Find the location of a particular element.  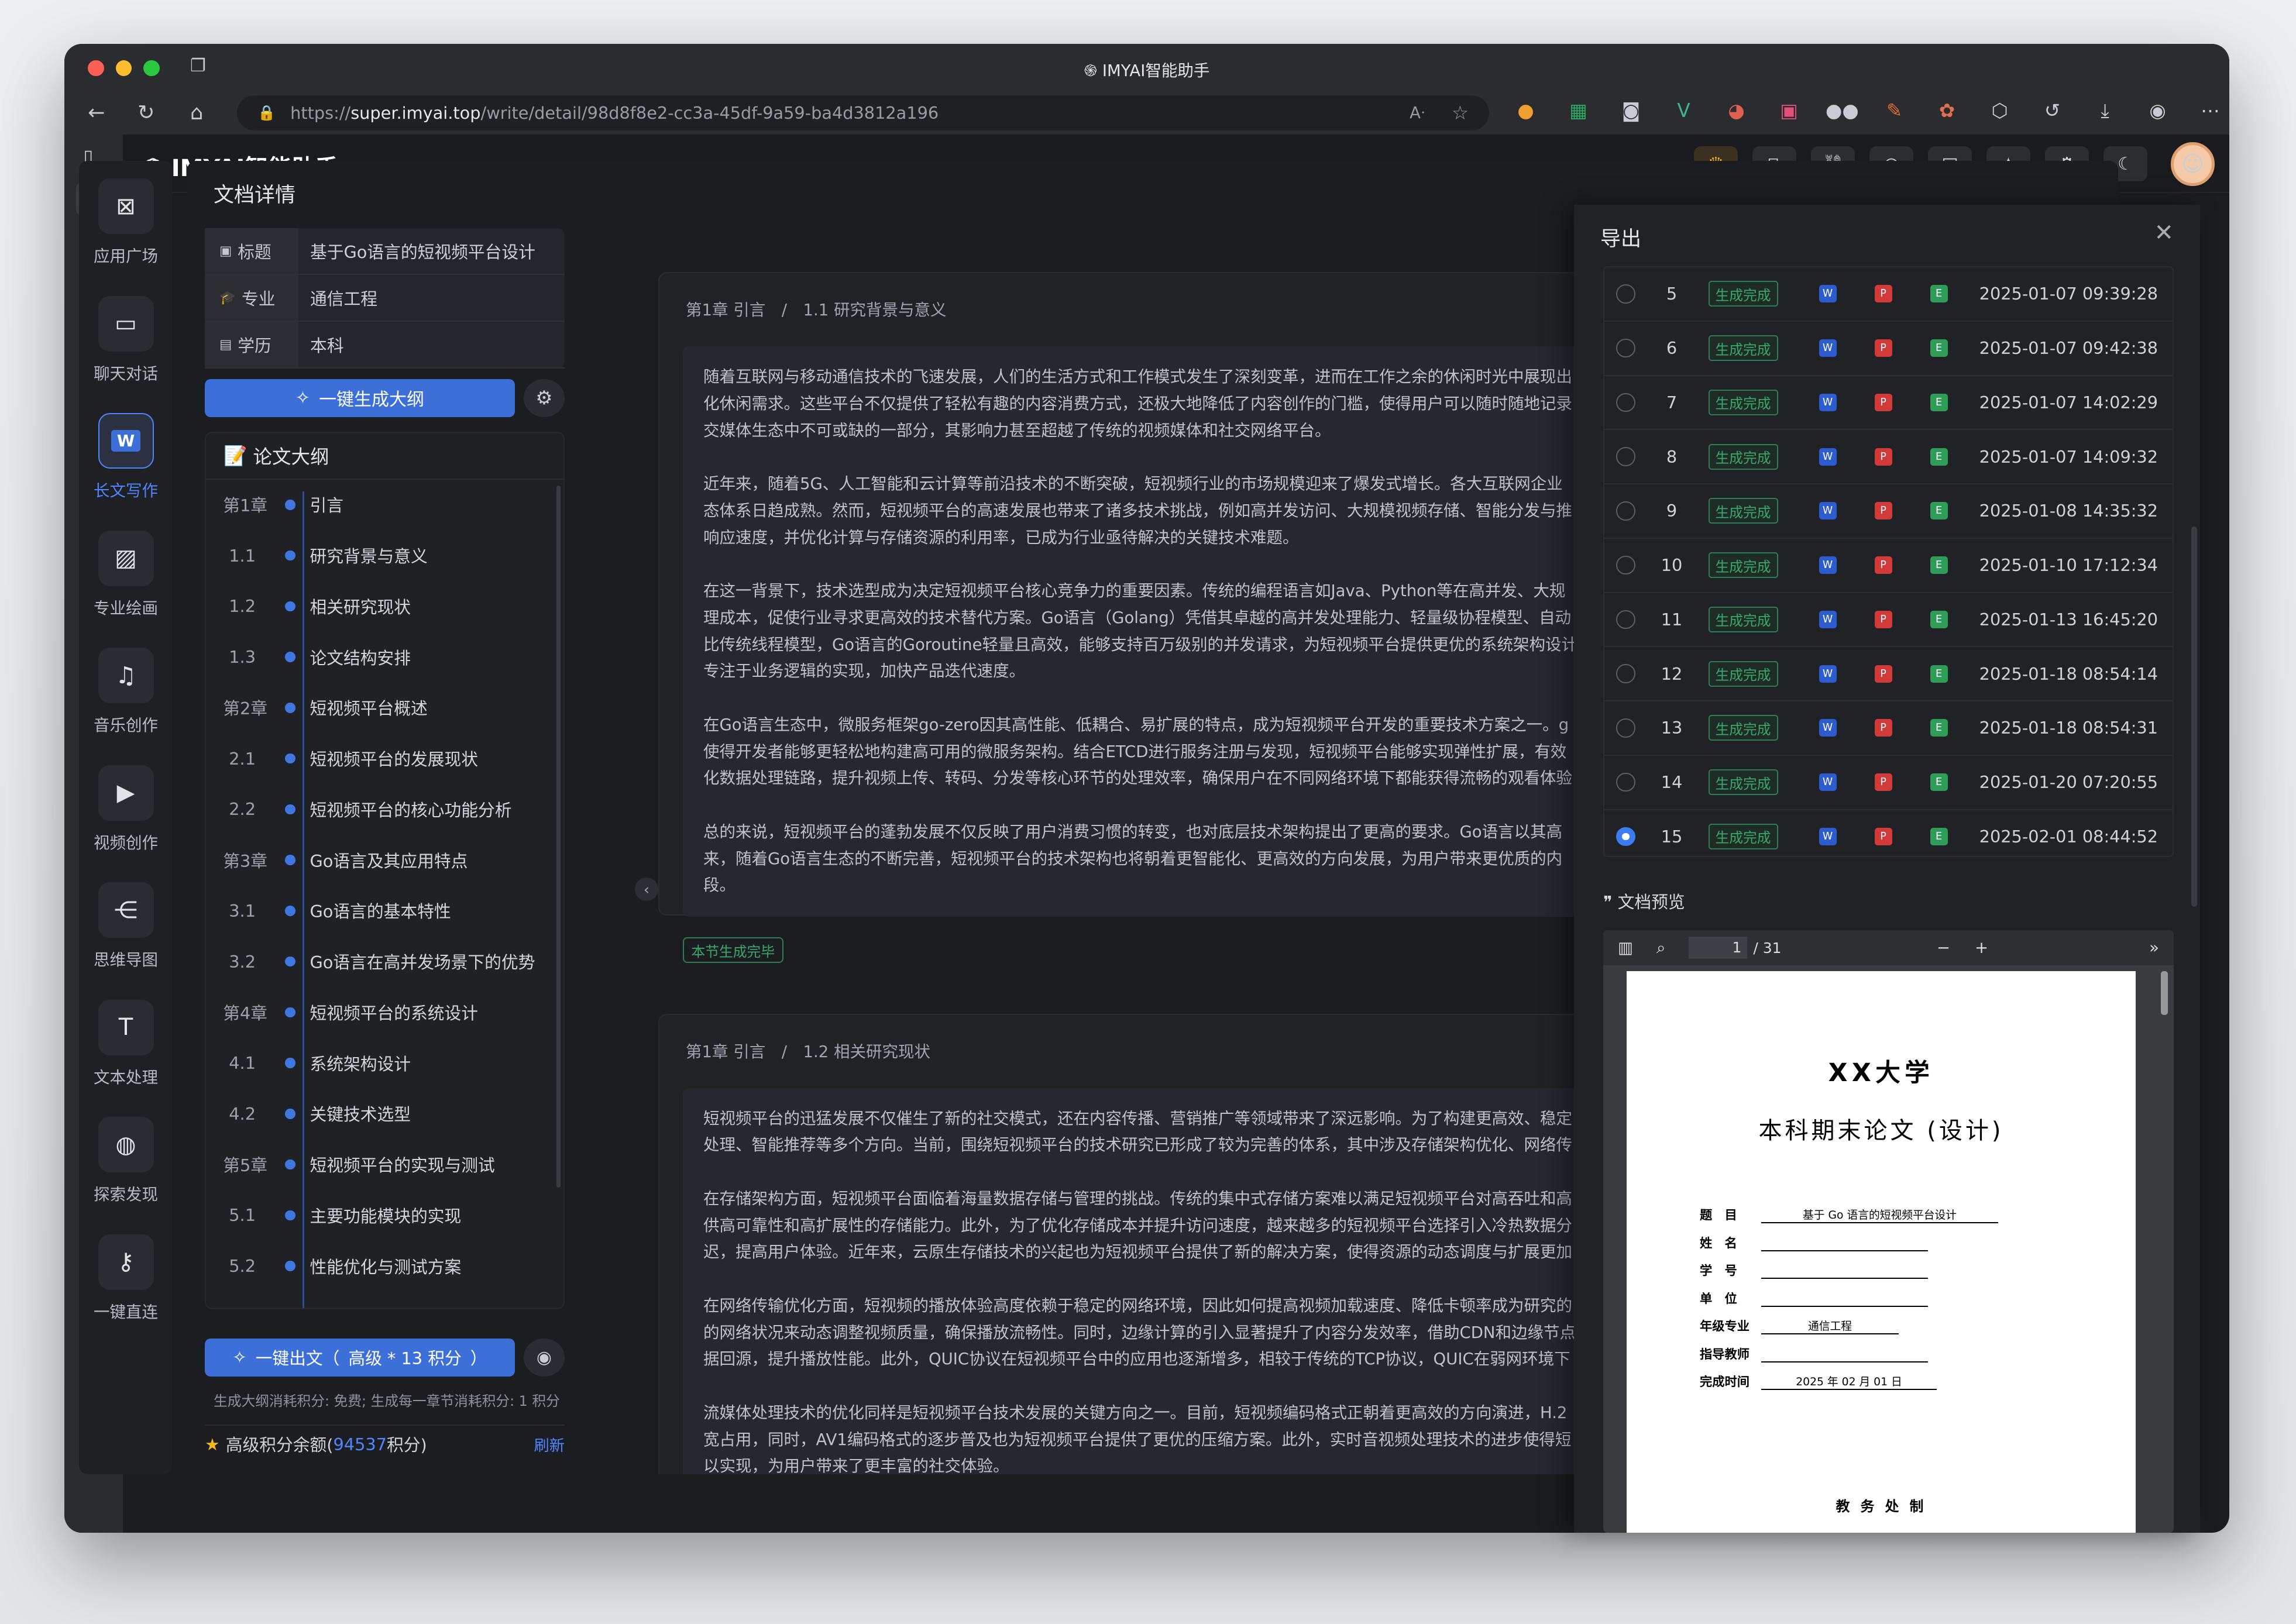

nav-item-planet: ◍ 探索发现 is located at coordinates (126, 1161).